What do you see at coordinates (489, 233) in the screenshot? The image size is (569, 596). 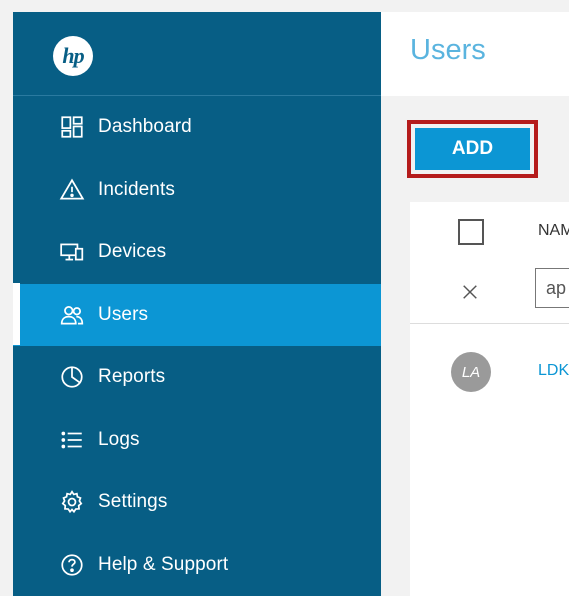 I see `table-header-row: NAM` at bounding box center [489, 233].